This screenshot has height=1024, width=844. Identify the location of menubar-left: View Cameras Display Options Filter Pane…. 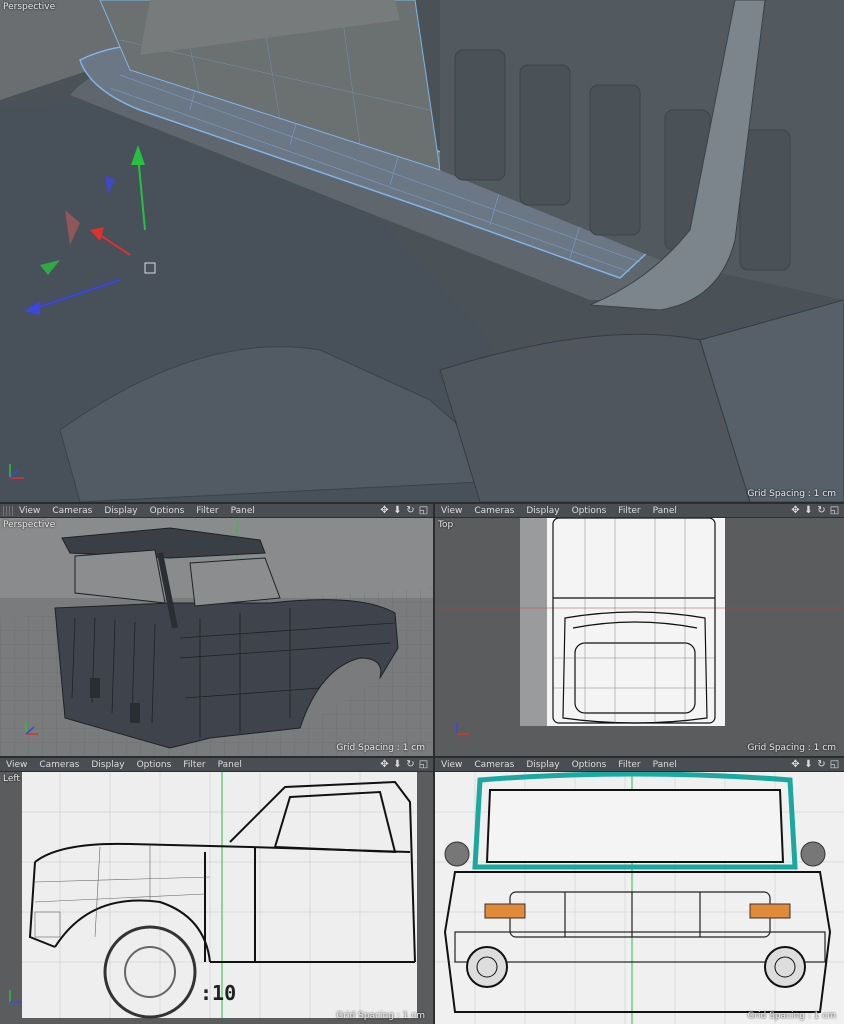
(216, 765).